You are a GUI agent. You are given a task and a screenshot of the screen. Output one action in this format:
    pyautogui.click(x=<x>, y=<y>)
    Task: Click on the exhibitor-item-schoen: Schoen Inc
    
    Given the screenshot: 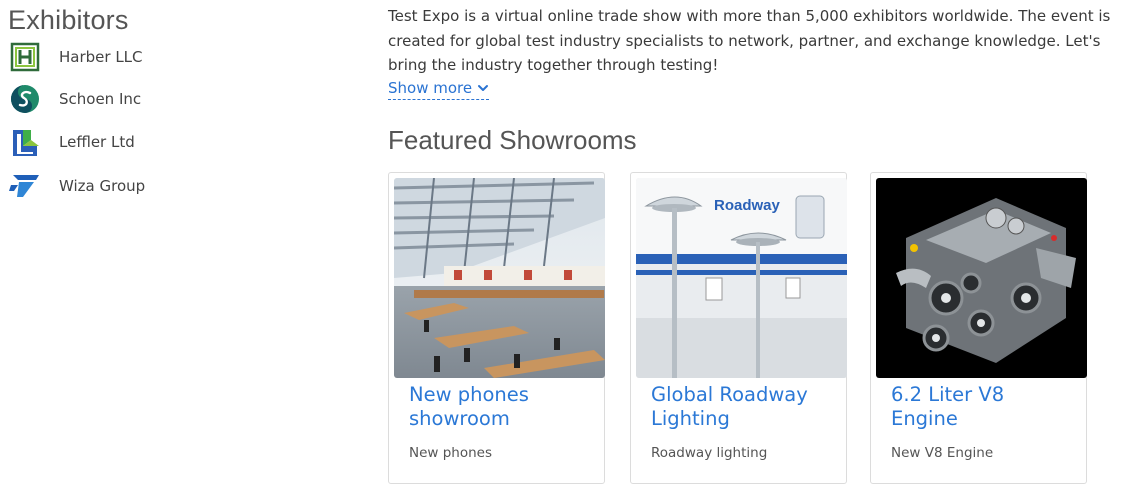 What is the action you would take?
    pyautogui.click(x=74, y=99)
    